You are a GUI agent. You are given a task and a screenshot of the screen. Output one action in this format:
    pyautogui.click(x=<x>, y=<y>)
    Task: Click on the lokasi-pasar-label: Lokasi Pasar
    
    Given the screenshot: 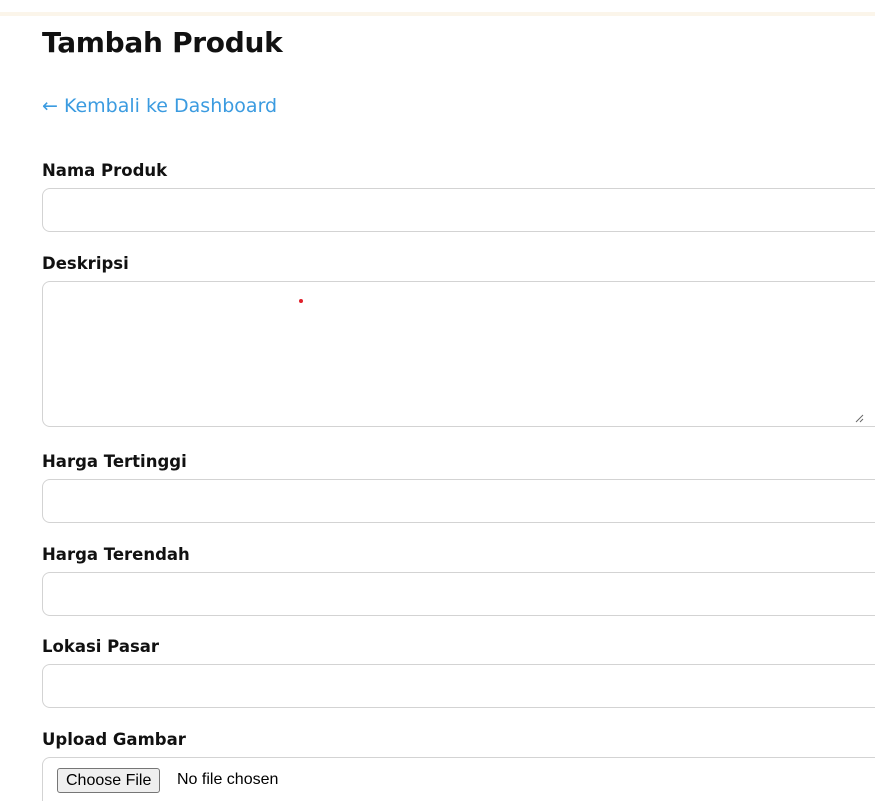 What is the action you would take?
    pyautogui.click(x=101, y=646)
    